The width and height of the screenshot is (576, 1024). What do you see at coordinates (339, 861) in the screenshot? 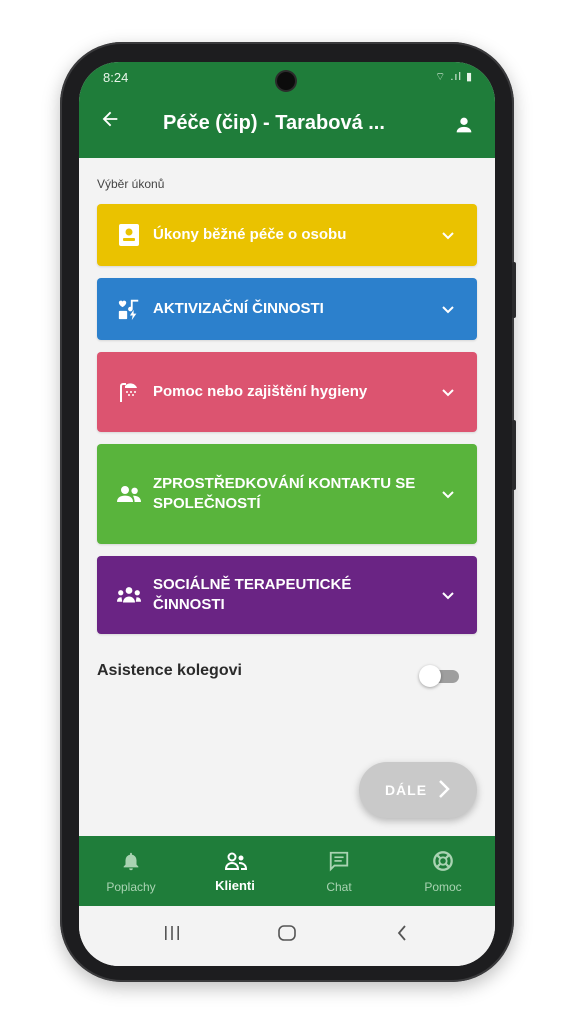
I see `chat-icon` at bounding box center [339, 861].